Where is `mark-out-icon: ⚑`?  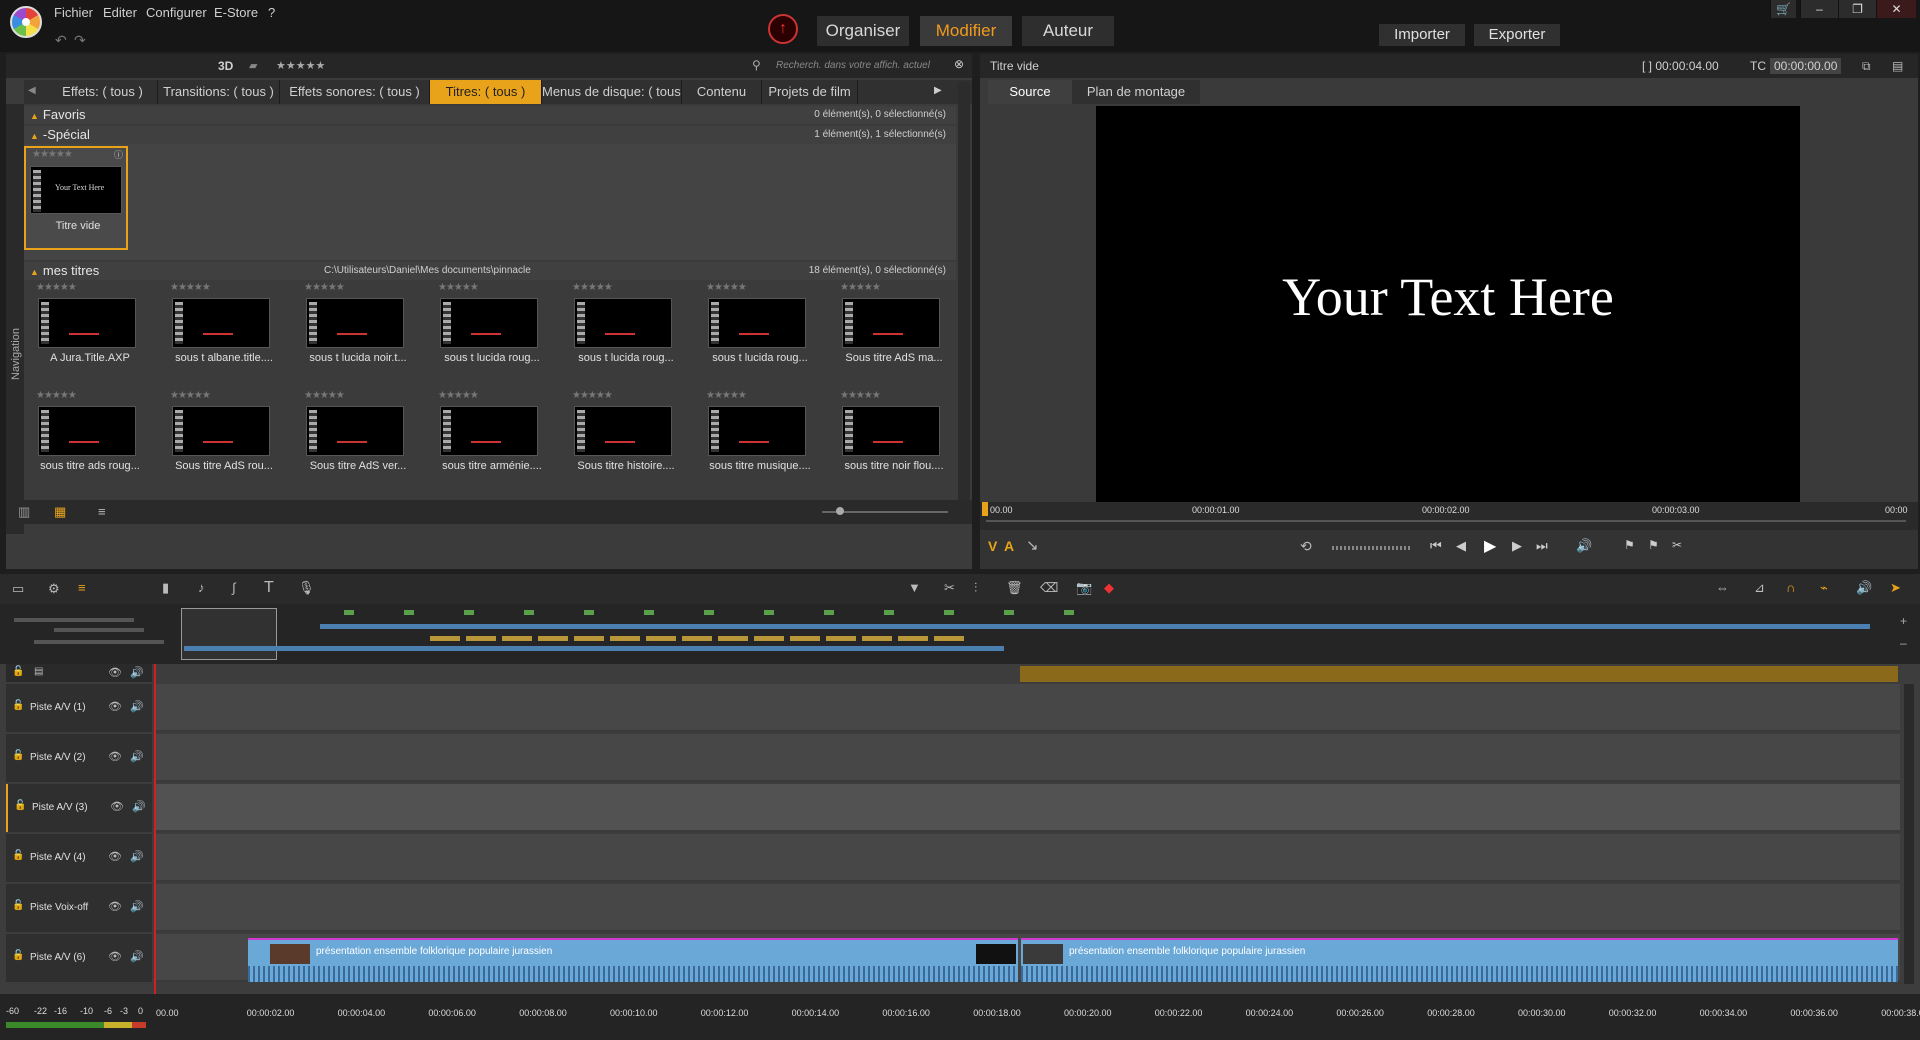 mark-out-icon: ⚑ is located at coordinates (1653, 545).